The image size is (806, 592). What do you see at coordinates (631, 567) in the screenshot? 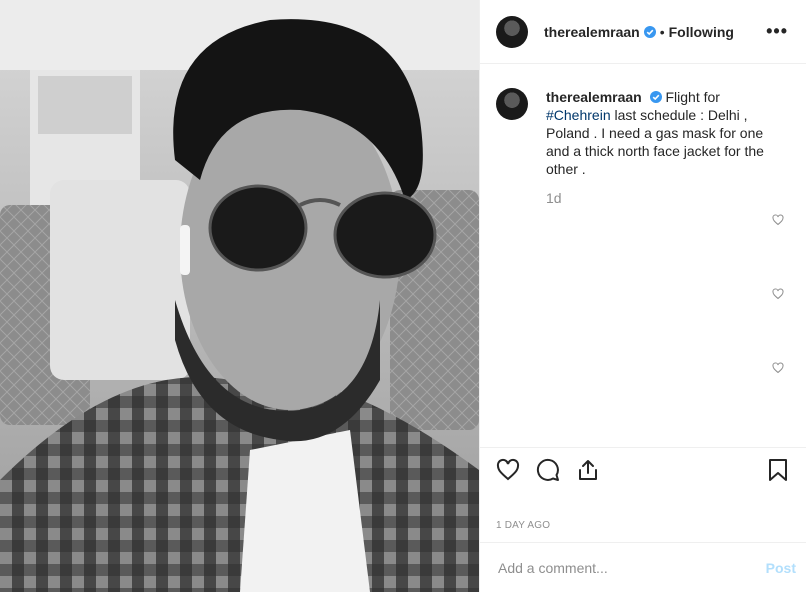
I see `comment-input` at bounding box center [631, 567].